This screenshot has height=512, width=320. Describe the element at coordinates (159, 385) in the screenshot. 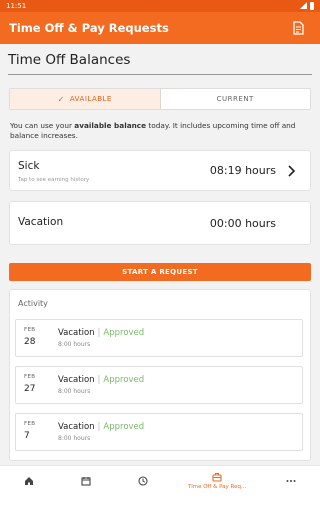

I see `activity-item: FEB 27 Vacation | Approved 8:00 hours` at that location.